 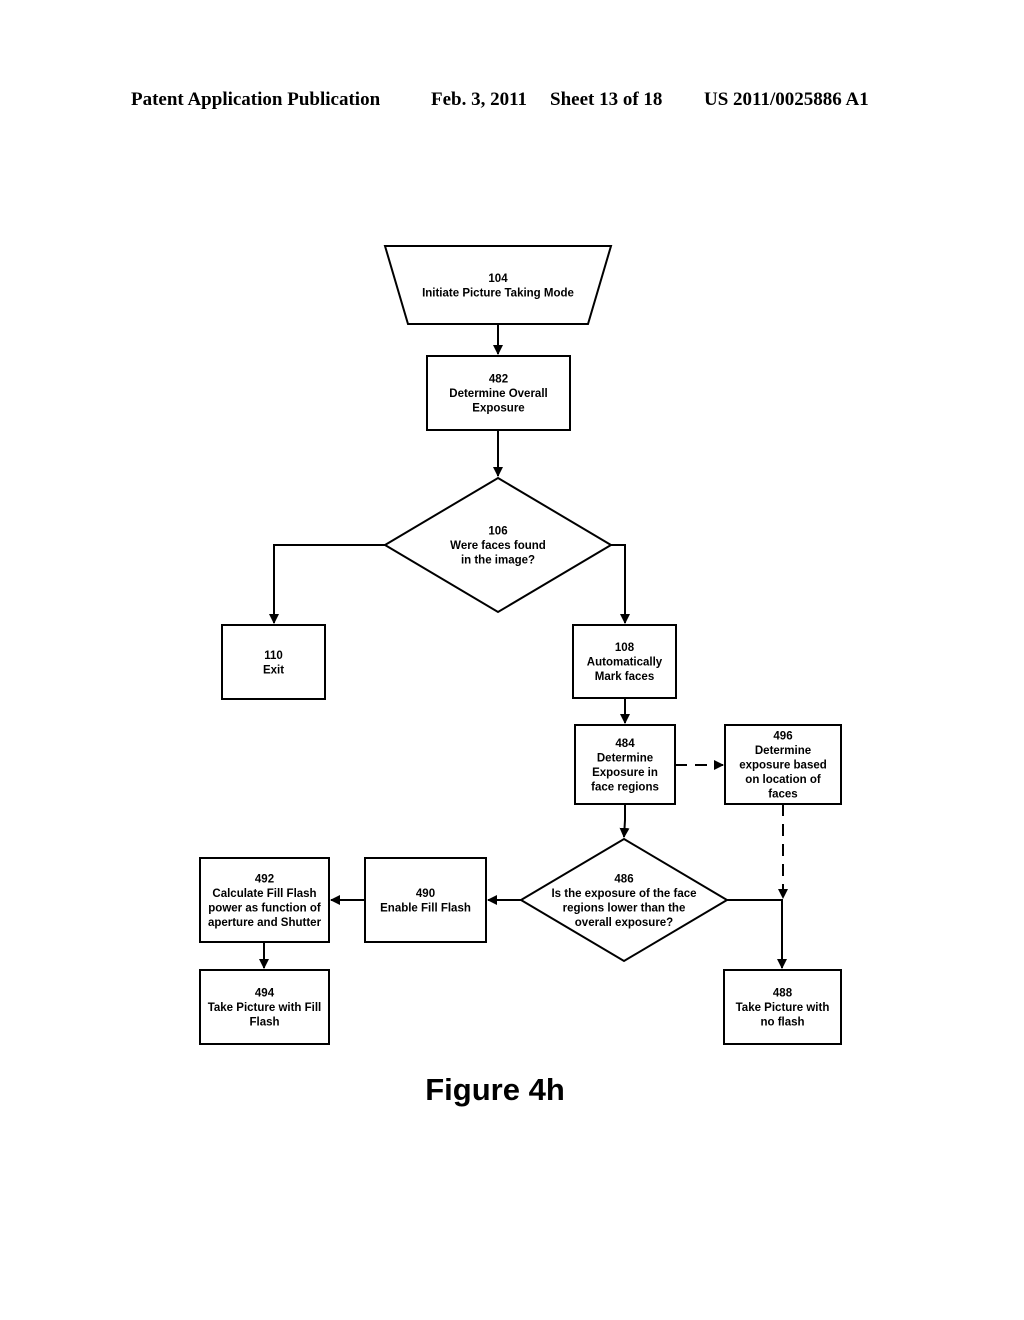 What do you see at coordinates (624, 923) in the screenshot?
I see `node-text-line: overall exposure?` at bounding box center [624, 923].